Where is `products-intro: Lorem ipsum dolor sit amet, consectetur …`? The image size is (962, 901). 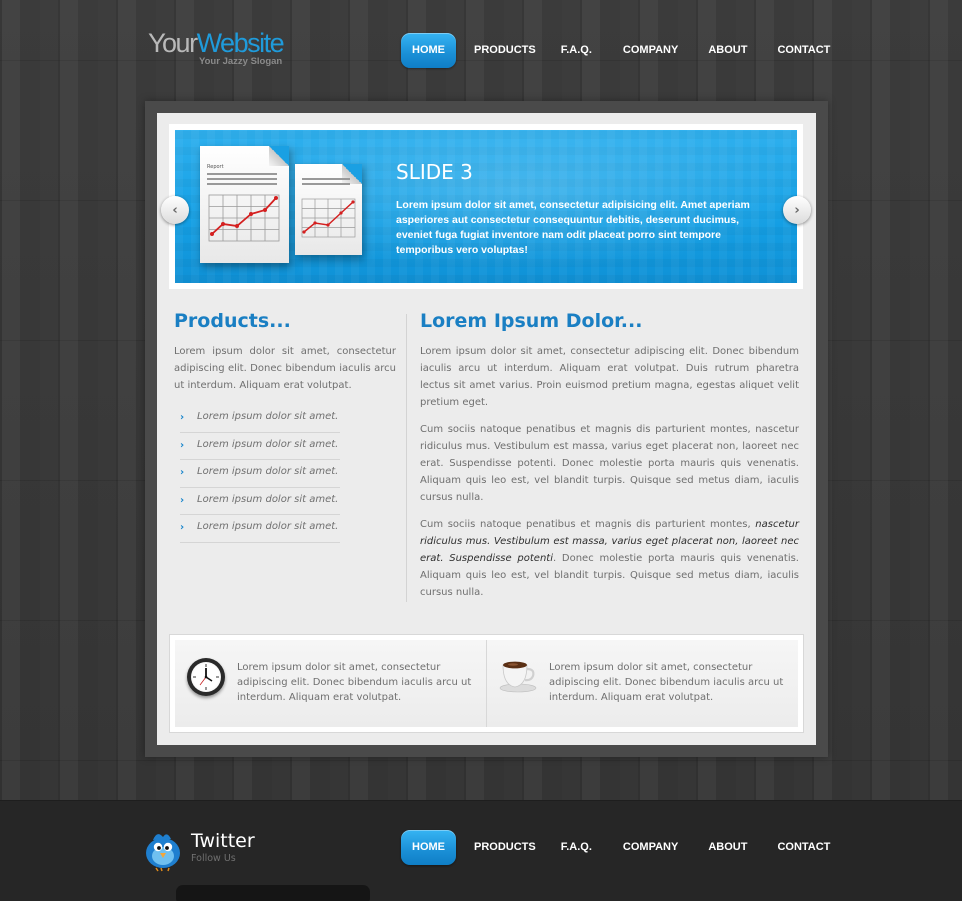
products-intro: Lorem ipsum dolor sit amet, consectetur … is located at coordinates (285, 368).